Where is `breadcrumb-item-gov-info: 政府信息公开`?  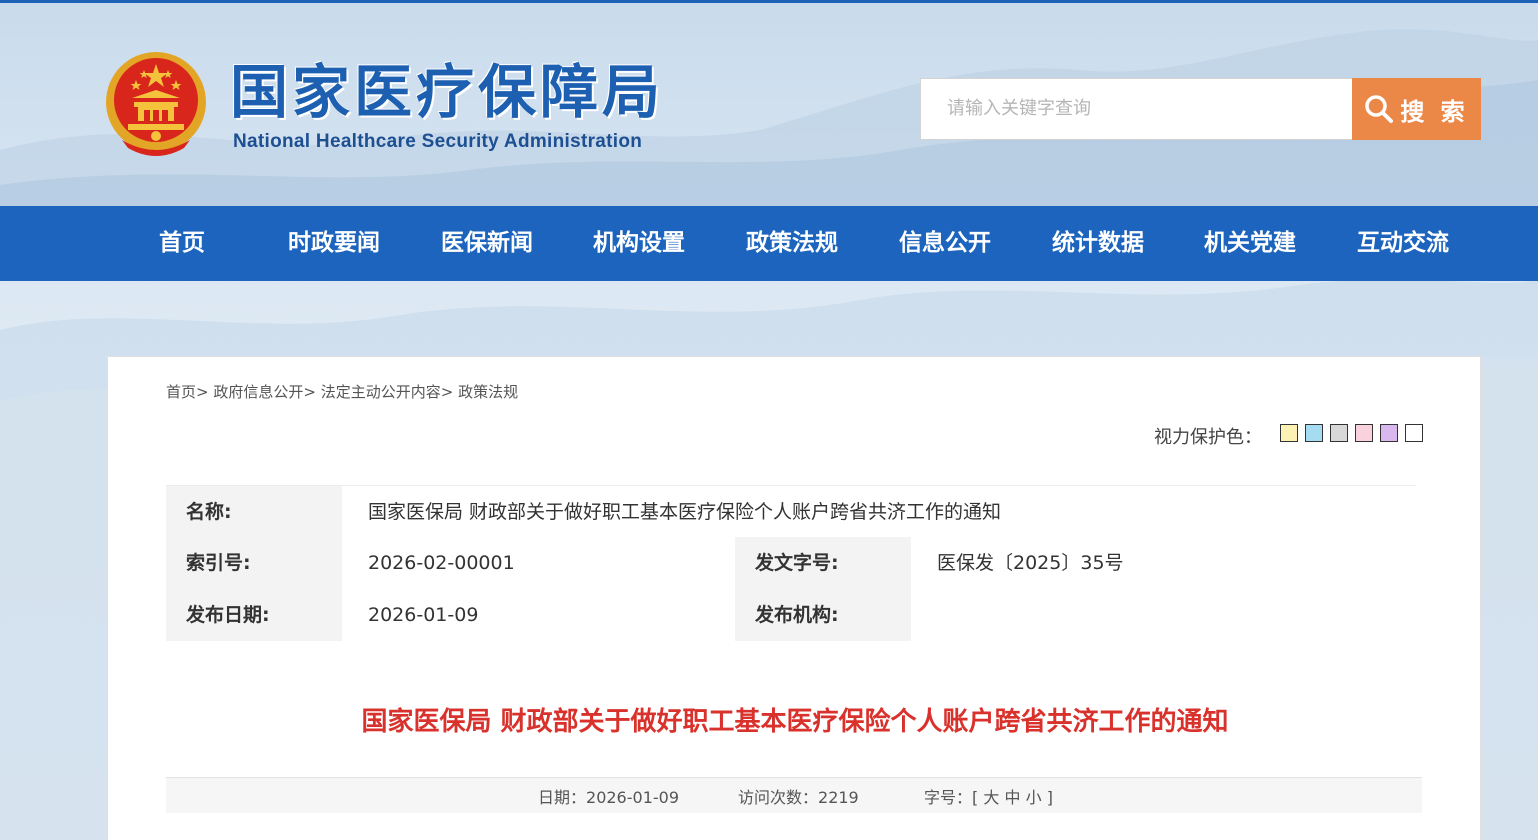
breadcrumb-item-gov-info: 政府信息公开 is located at coordinates (258, 392).